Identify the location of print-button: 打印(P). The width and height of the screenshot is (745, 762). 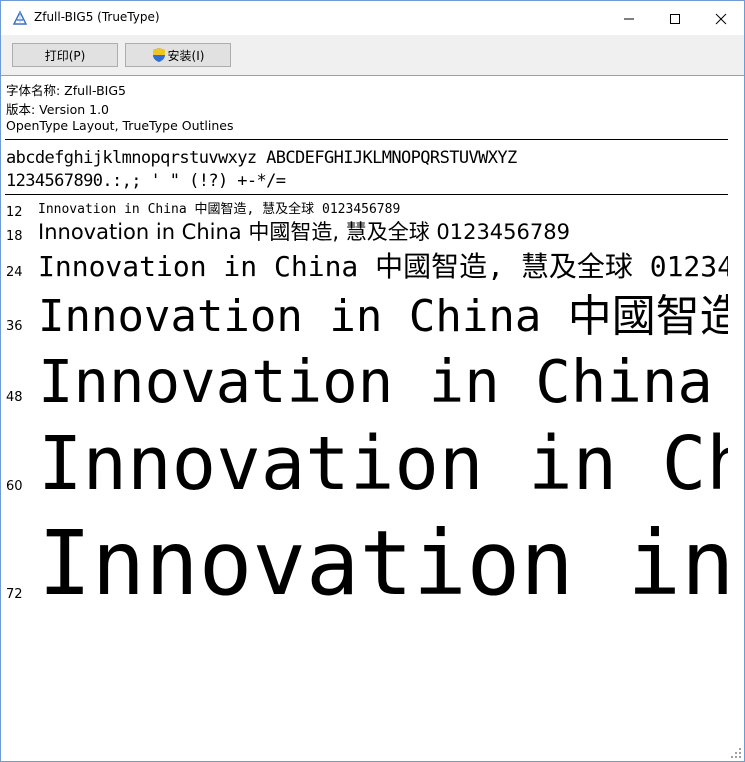
(65, 55).